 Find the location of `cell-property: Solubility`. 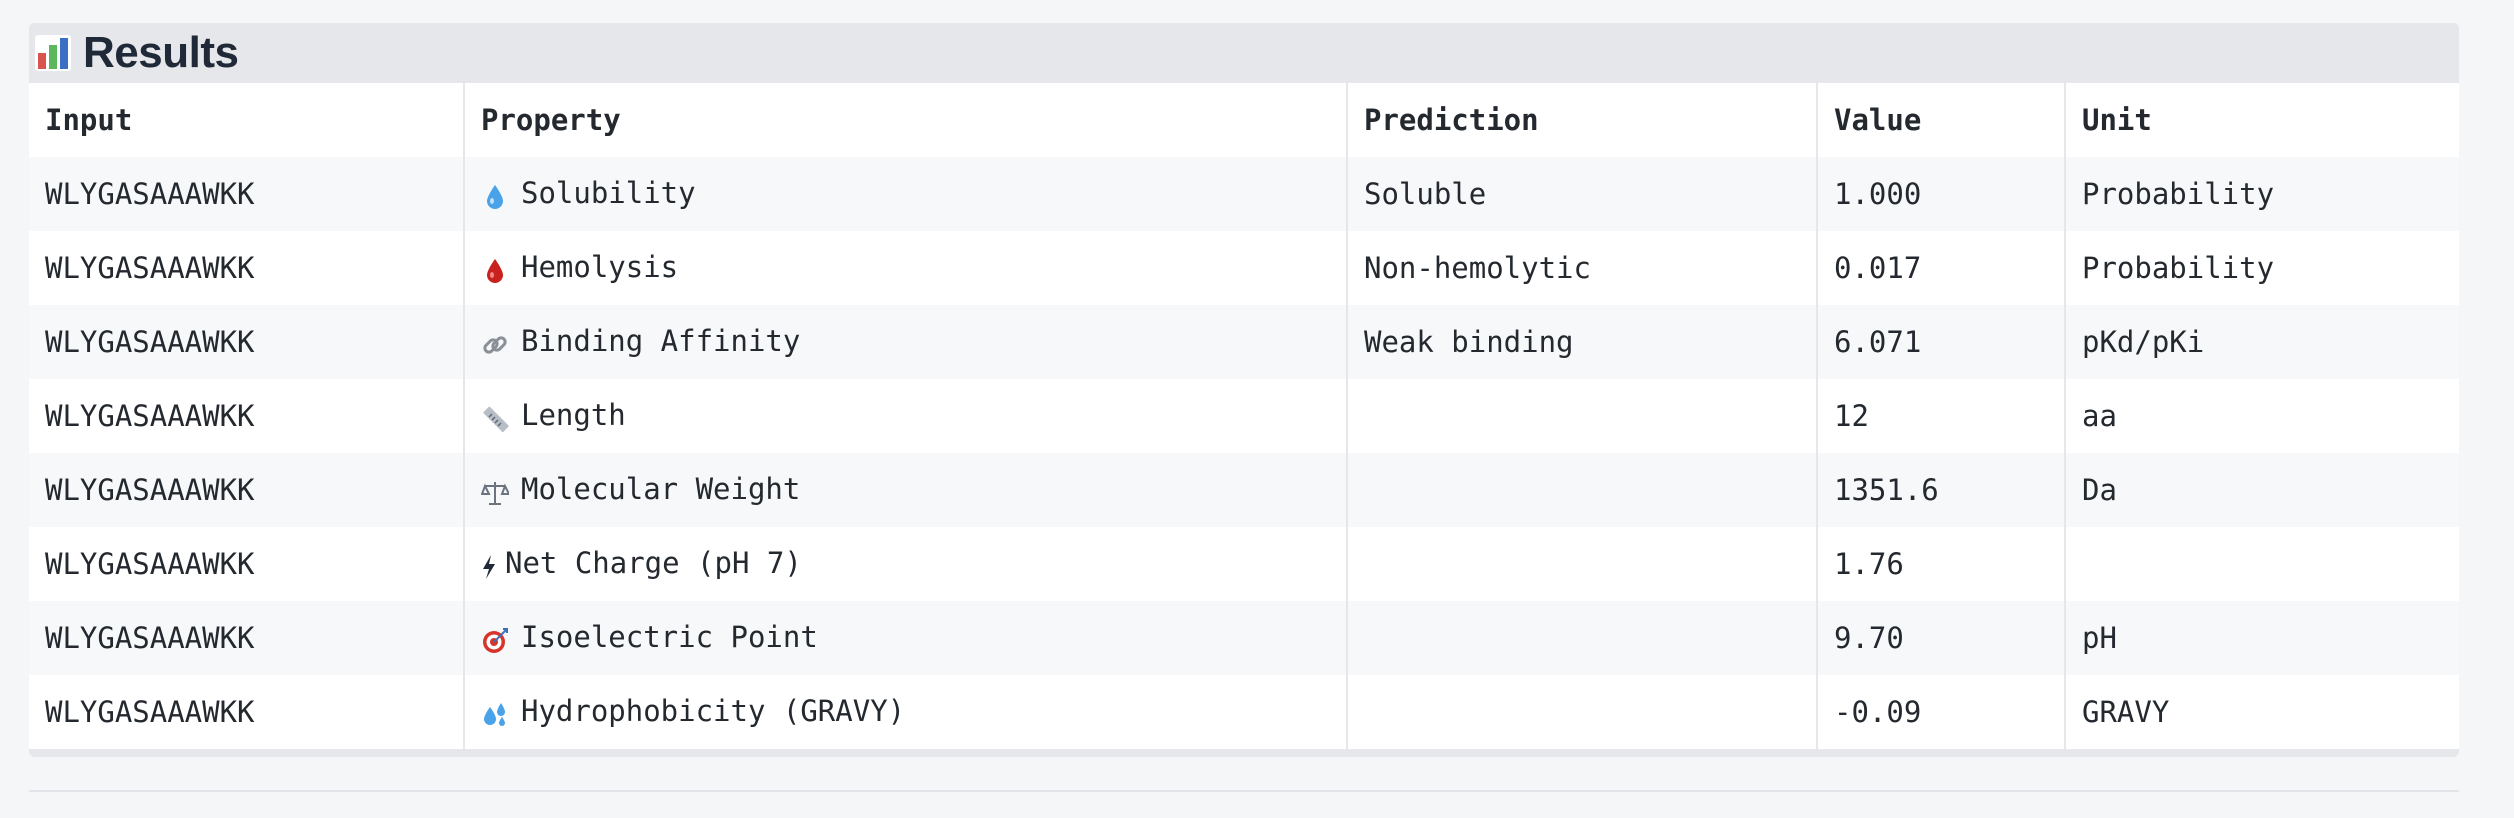

cell-property: Solubility is located at coordinates (906, 194).